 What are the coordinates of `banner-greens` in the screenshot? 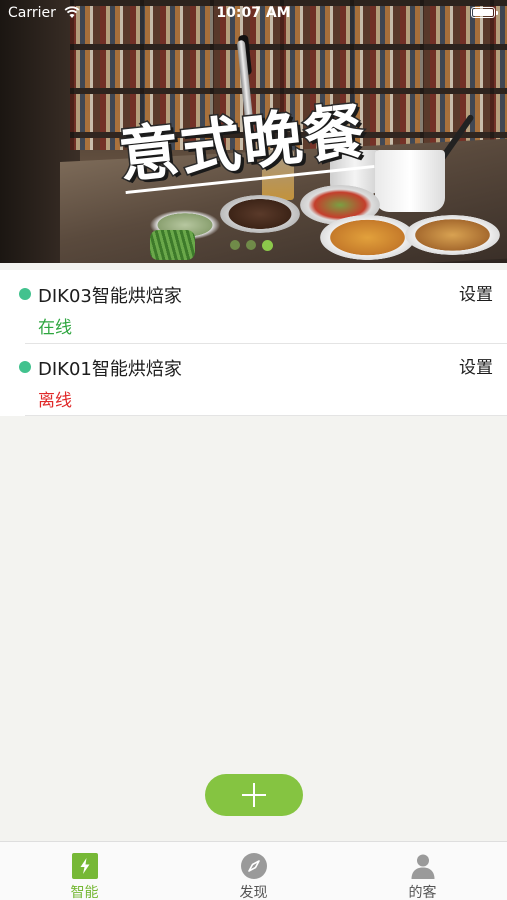 It's located at (172, 245).